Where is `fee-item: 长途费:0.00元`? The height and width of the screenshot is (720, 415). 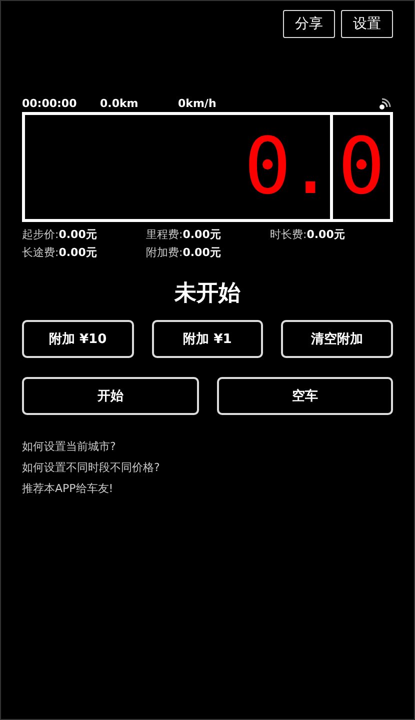 fee-item: 长途费:0.00元 is located at coordinates (60, 252).